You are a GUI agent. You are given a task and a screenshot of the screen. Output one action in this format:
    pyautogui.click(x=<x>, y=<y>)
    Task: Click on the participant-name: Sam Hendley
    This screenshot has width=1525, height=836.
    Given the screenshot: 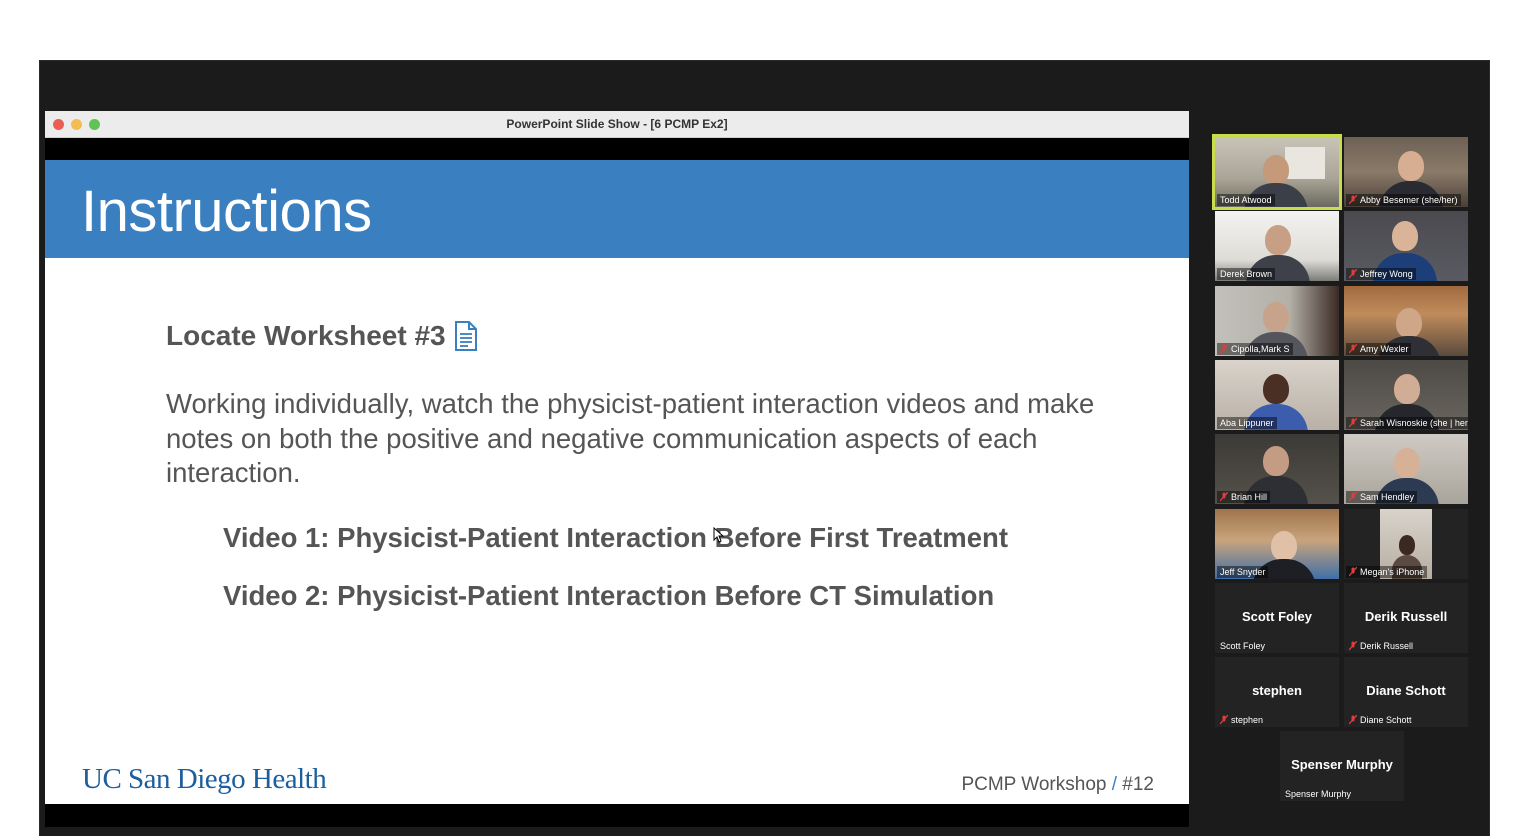 What is the action you would take?
    pyautogui.click(x=1387, y=497)
    